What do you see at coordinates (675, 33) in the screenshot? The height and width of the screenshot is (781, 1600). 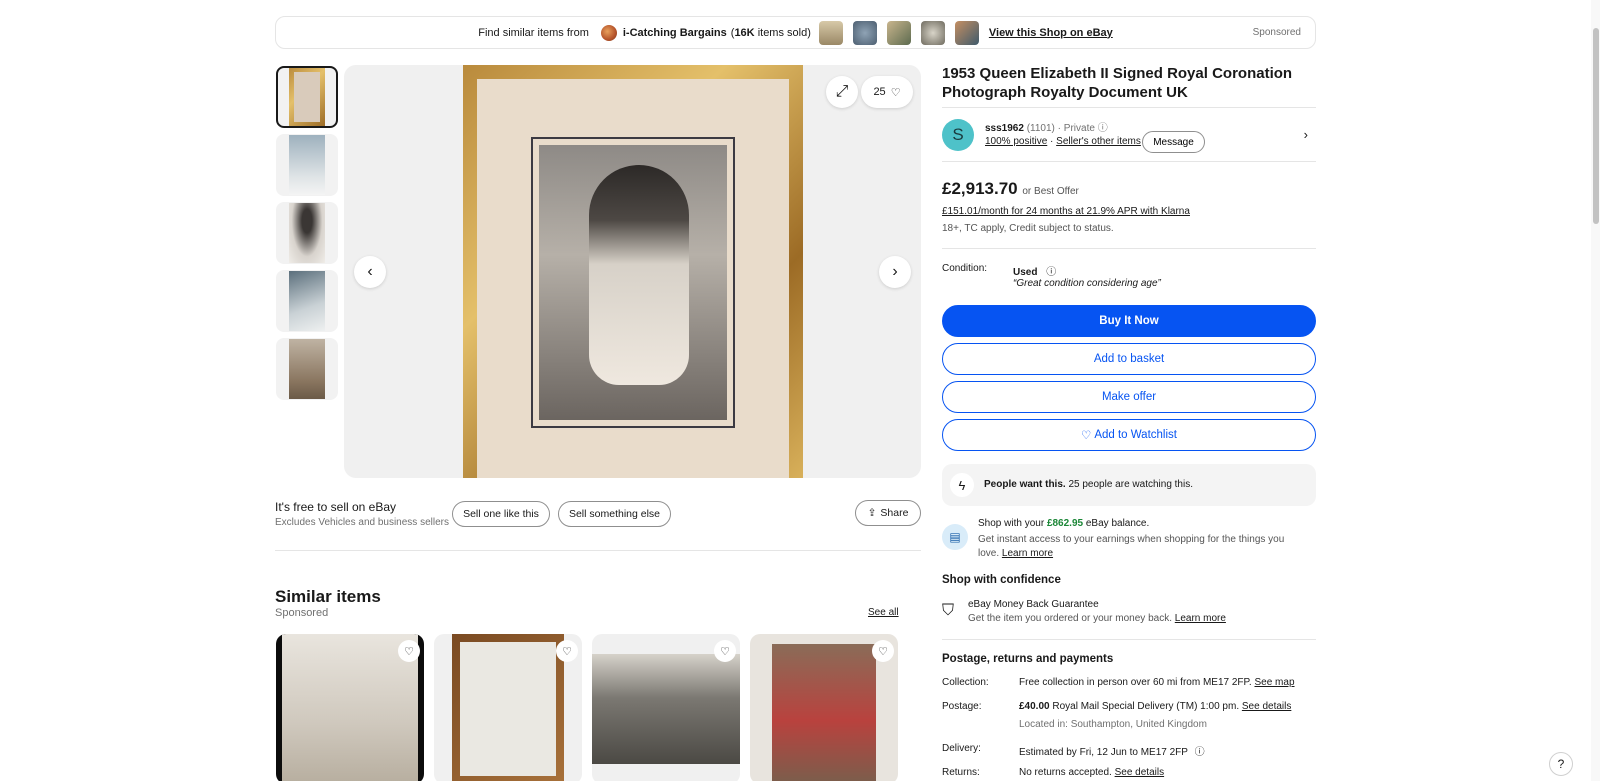 I see `shop-name: i-Catching Bargains` at bounding box center [675, 33].